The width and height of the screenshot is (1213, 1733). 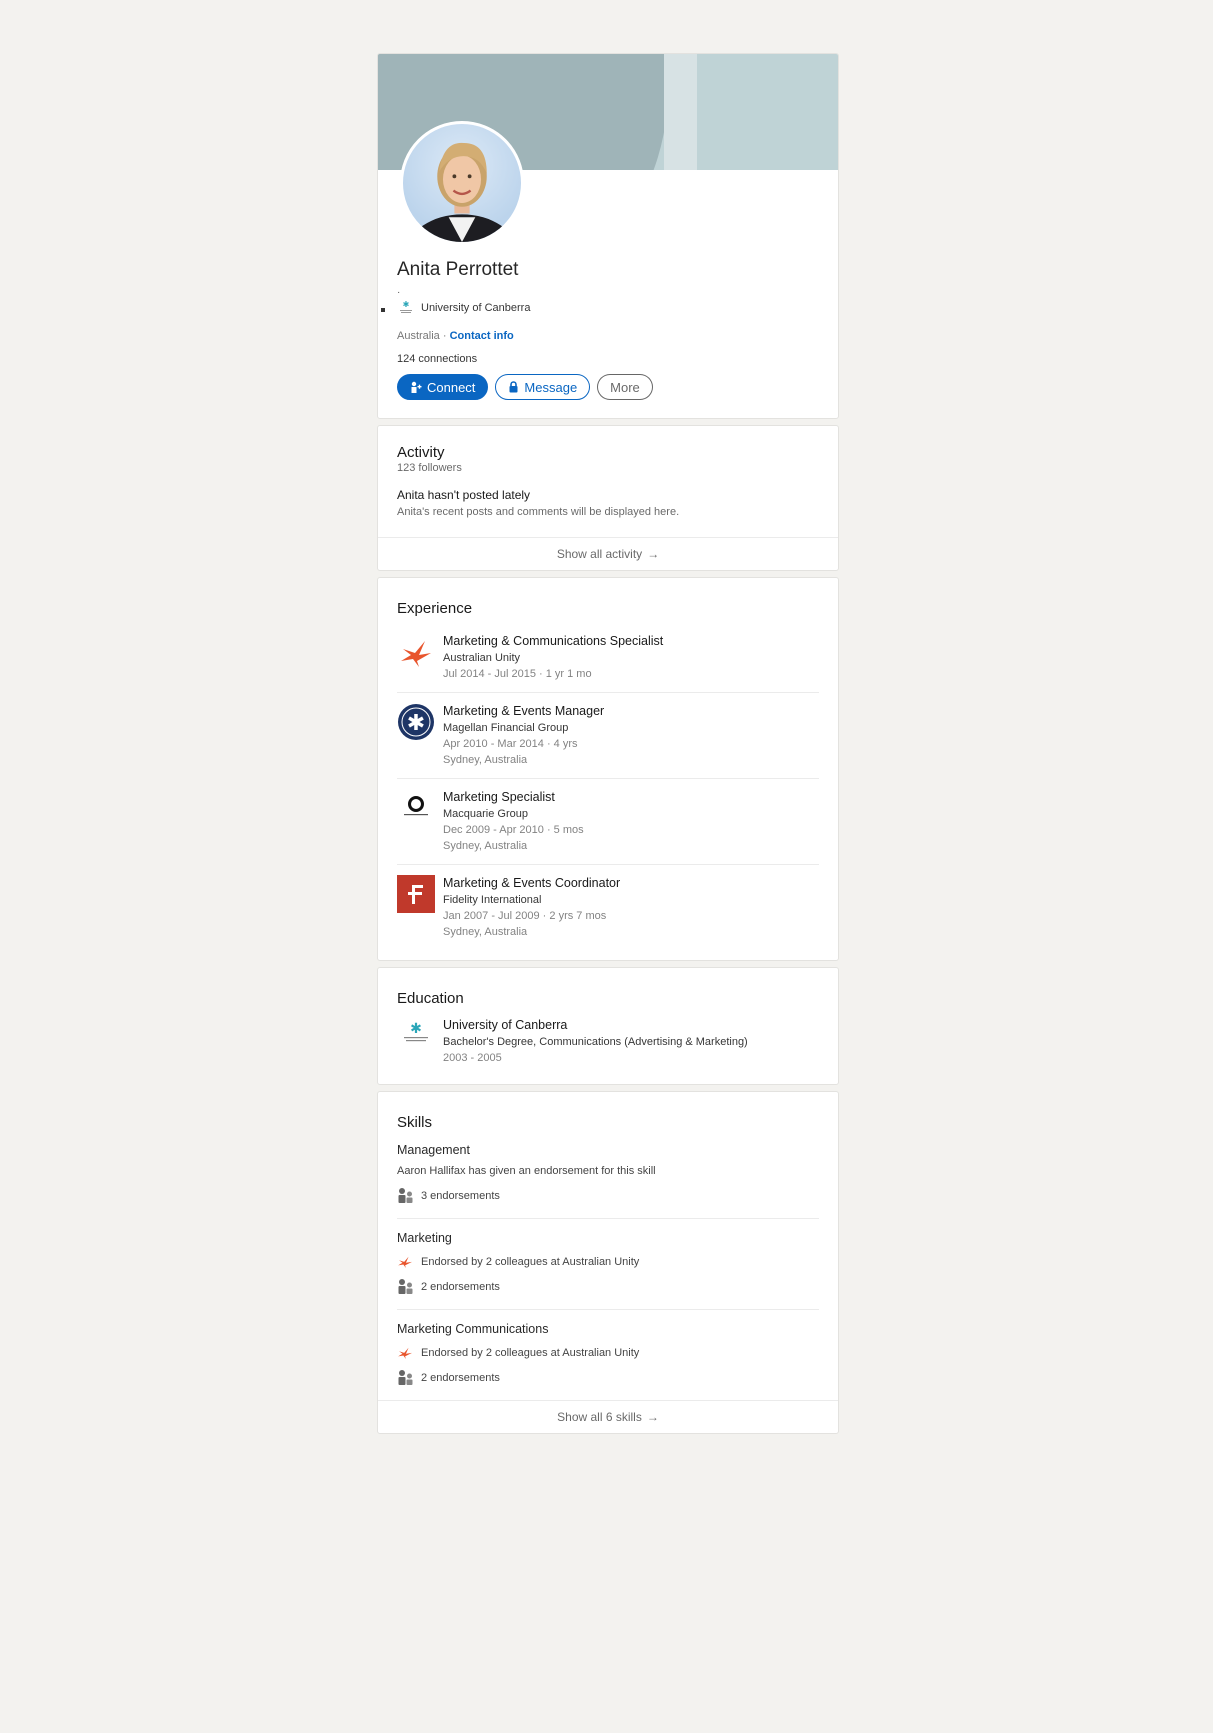 What do you see at coordinates (482, 336) in the screenshot?
I see `contact-info-link: Contact info` at bounding box center [482, 336].